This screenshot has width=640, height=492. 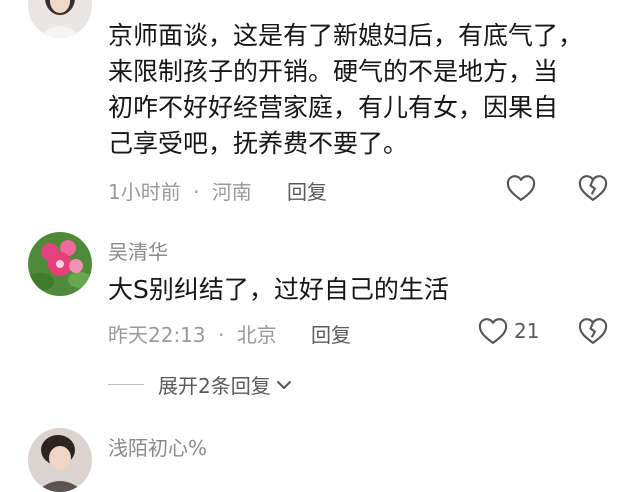 I want to click on comment-meta: 昨天22:13 · 北京, so click(x=192, y=333).